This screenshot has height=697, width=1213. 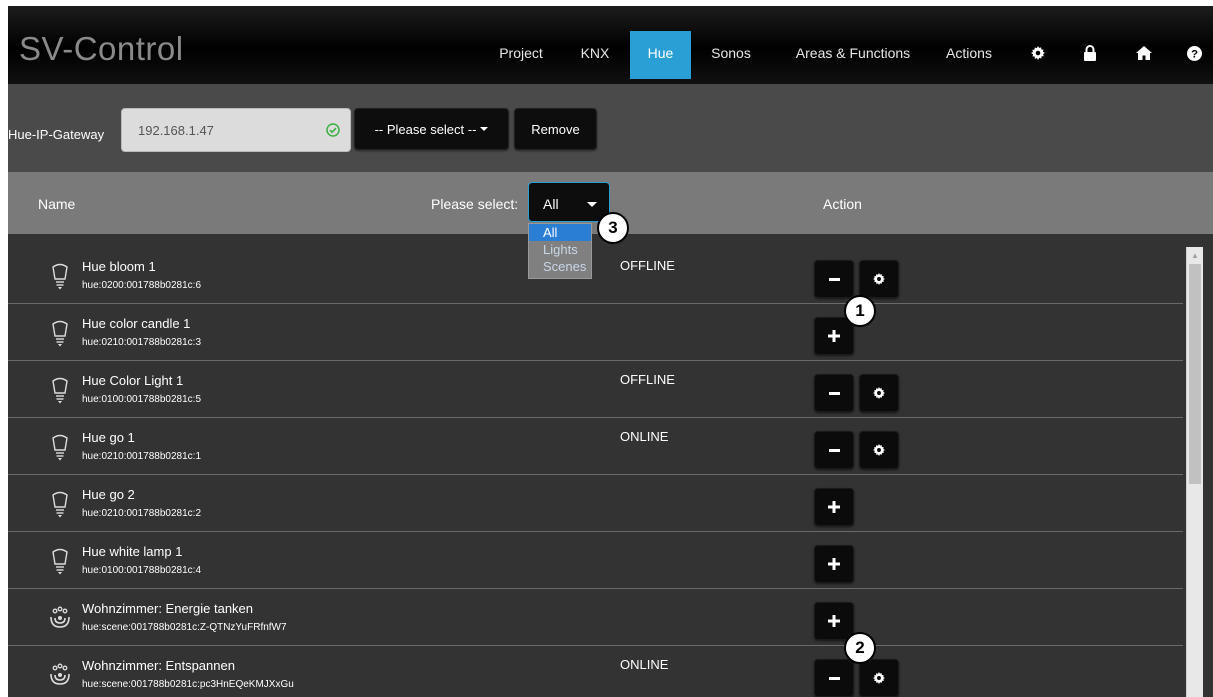 I want to click on gateway-select-dropdown: -- Please select --, so click(x=431, y=129).